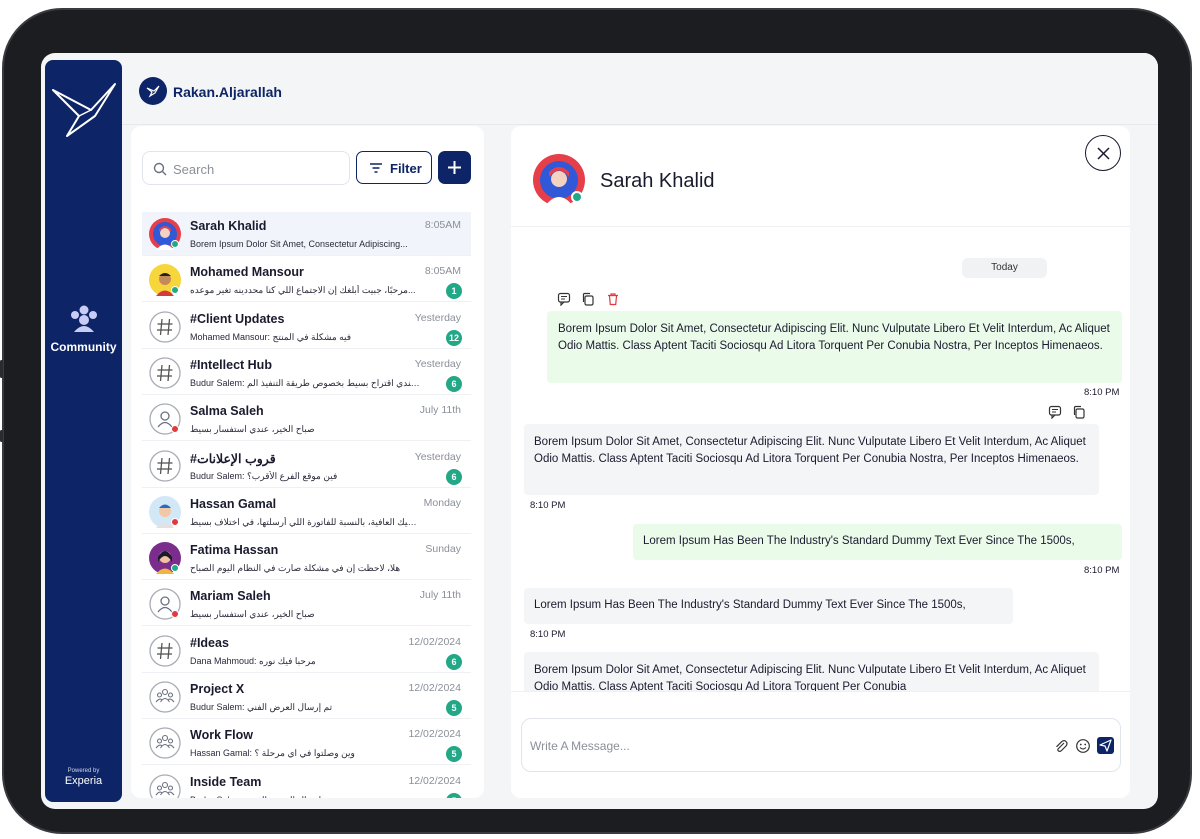 The image size is (1200, 839). I want to click on filter-label: Filter, so click(406, 168).